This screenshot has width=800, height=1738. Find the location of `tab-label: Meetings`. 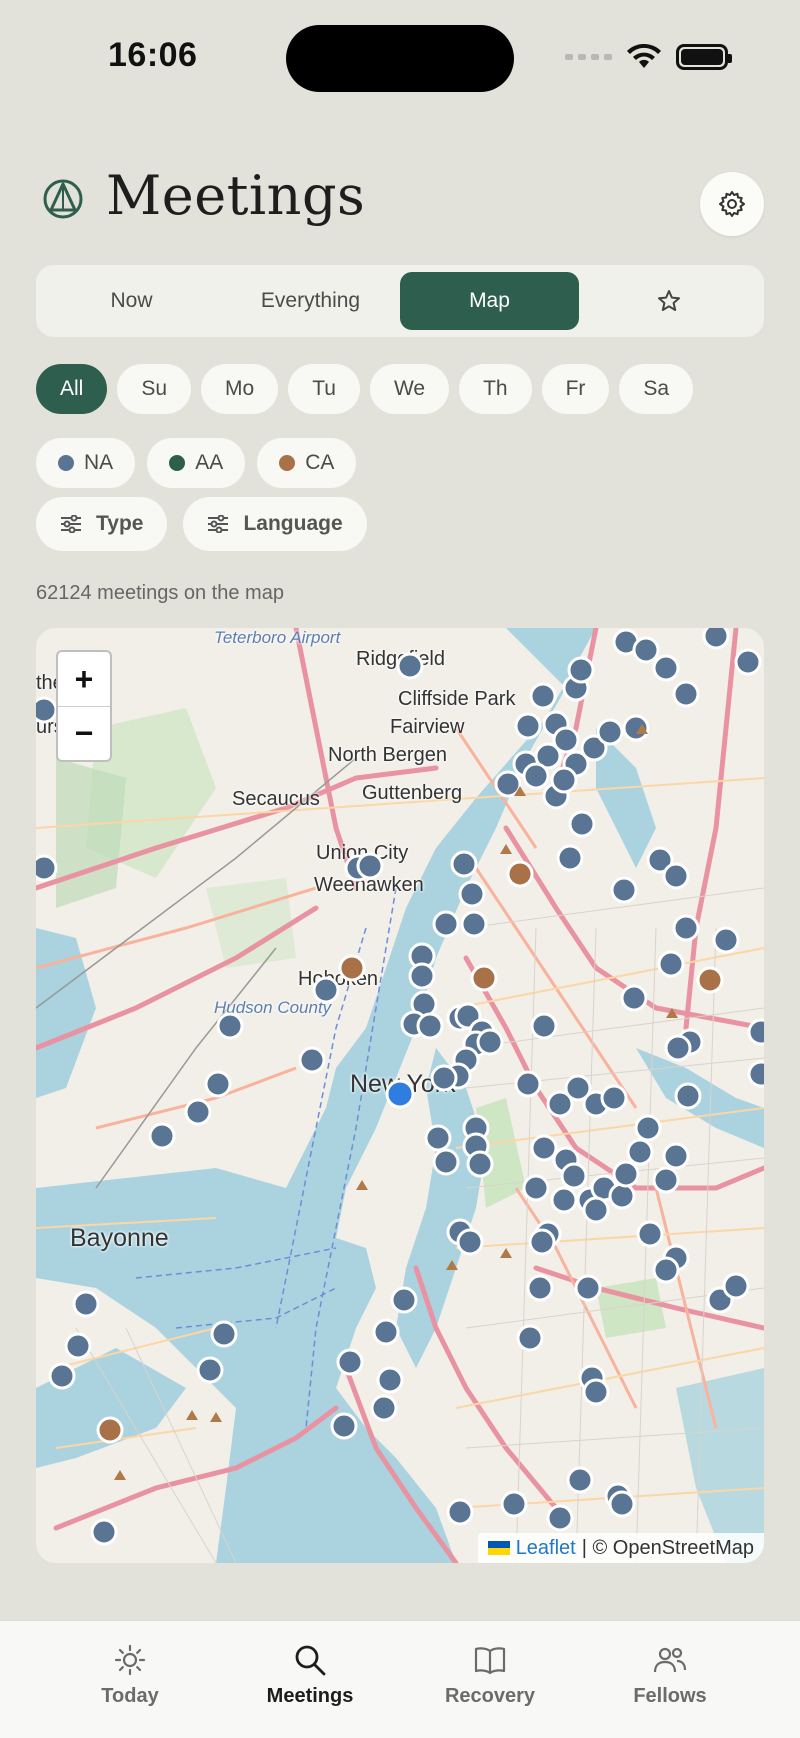

tab-label: Meetings is located at coordinates (310, 1696).